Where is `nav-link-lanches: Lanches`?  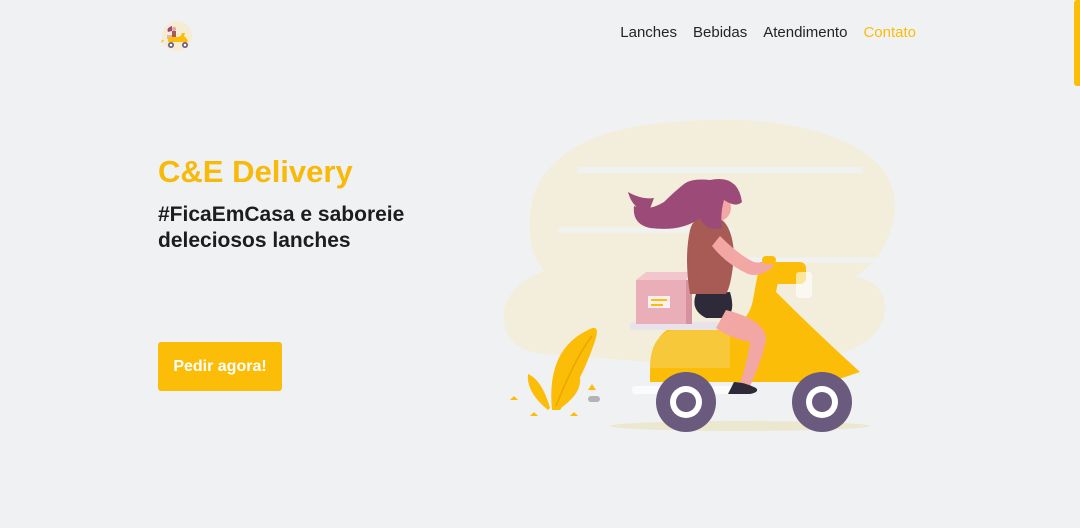
nav-link-lanches: Lanches is located at coordinates (648, 33).